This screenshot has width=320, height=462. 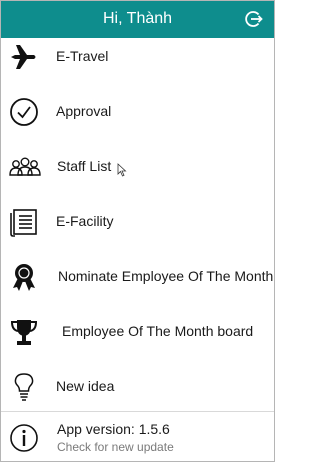 What do you see at coordinates (122, 170) in the screenshot?
I see `mouse-cursor-icon` at bounding box center [122, 170].